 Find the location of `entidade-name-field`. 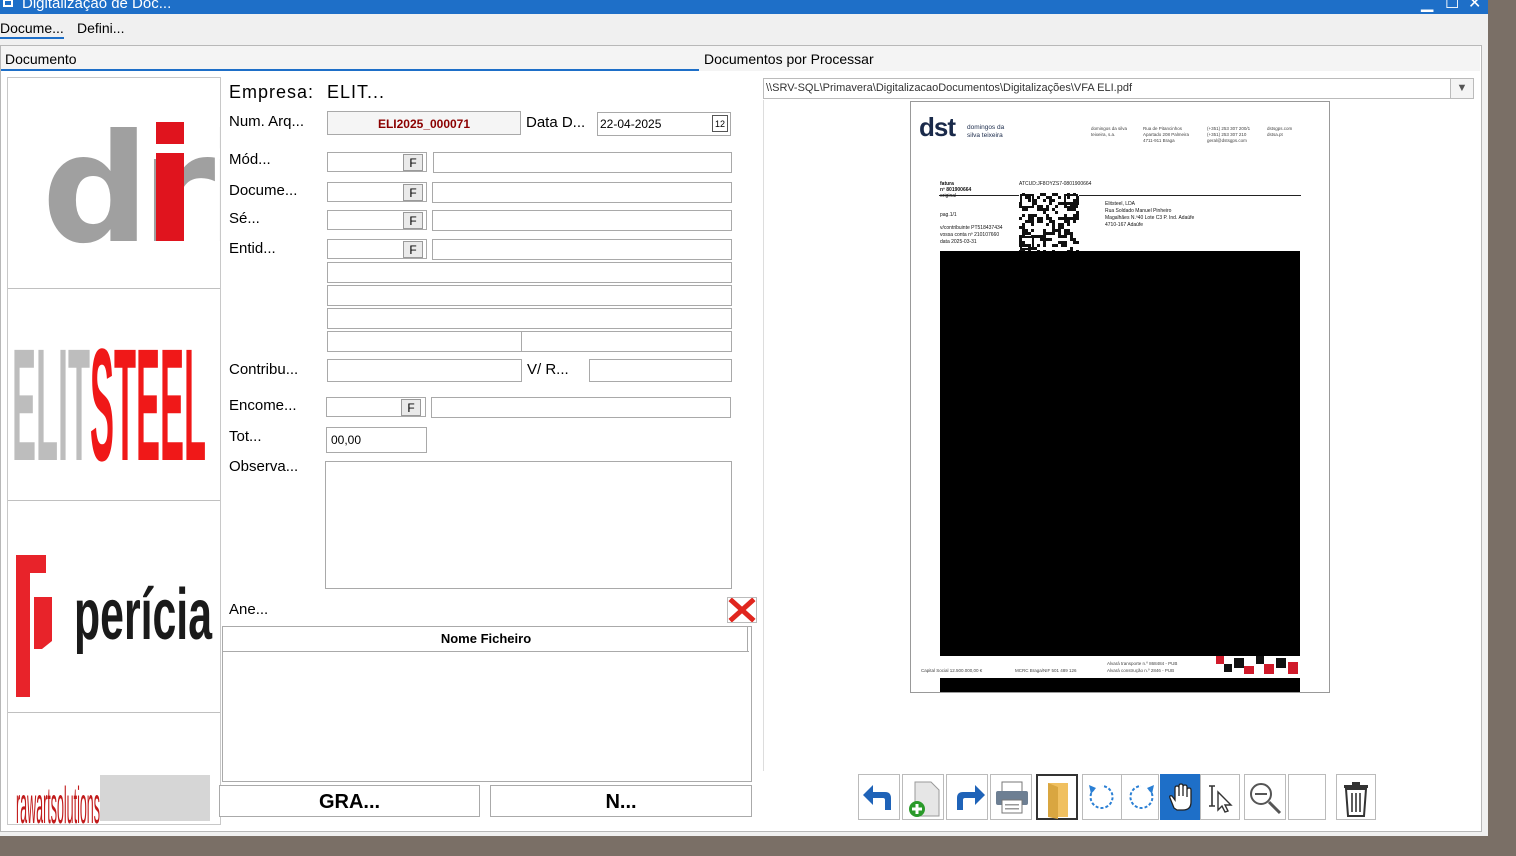

entidade-name-field is located at coordinates (582, 249).